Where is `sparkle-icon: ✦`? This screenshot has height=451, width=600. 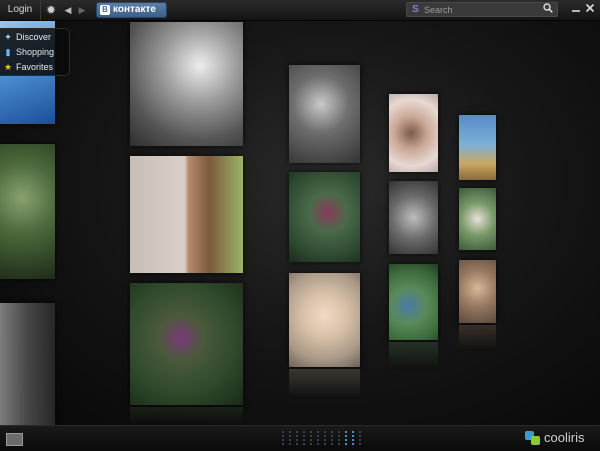 sparkle-icon: ✦ is located at coordinates (8, 37).